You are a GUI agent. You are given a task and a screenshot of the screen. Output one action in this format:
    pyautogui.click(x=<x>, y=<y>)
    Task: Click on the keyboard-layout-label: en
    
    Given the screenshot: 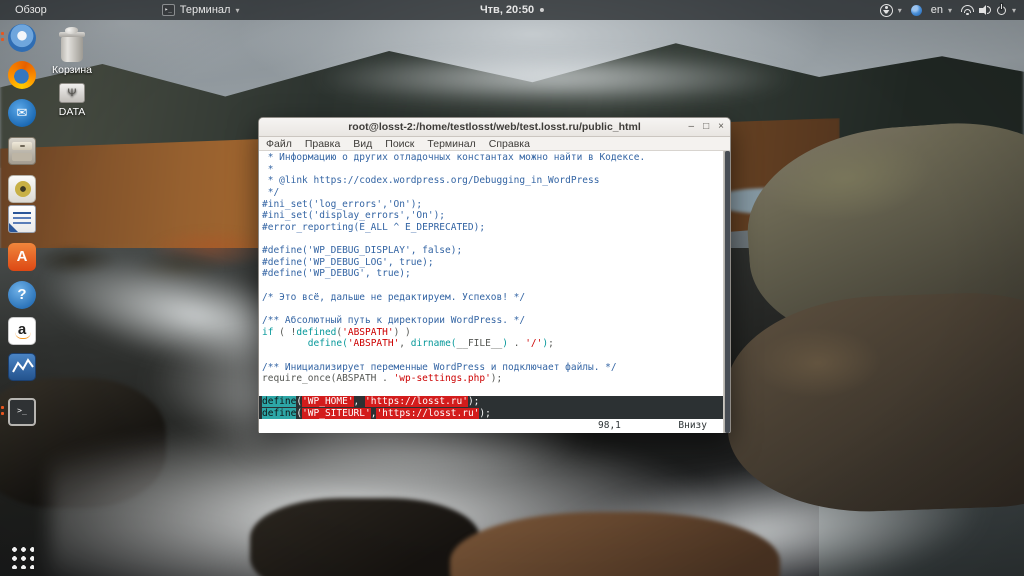 What is the action you would take?
    pyautogui.click(x=936, y=10)
    